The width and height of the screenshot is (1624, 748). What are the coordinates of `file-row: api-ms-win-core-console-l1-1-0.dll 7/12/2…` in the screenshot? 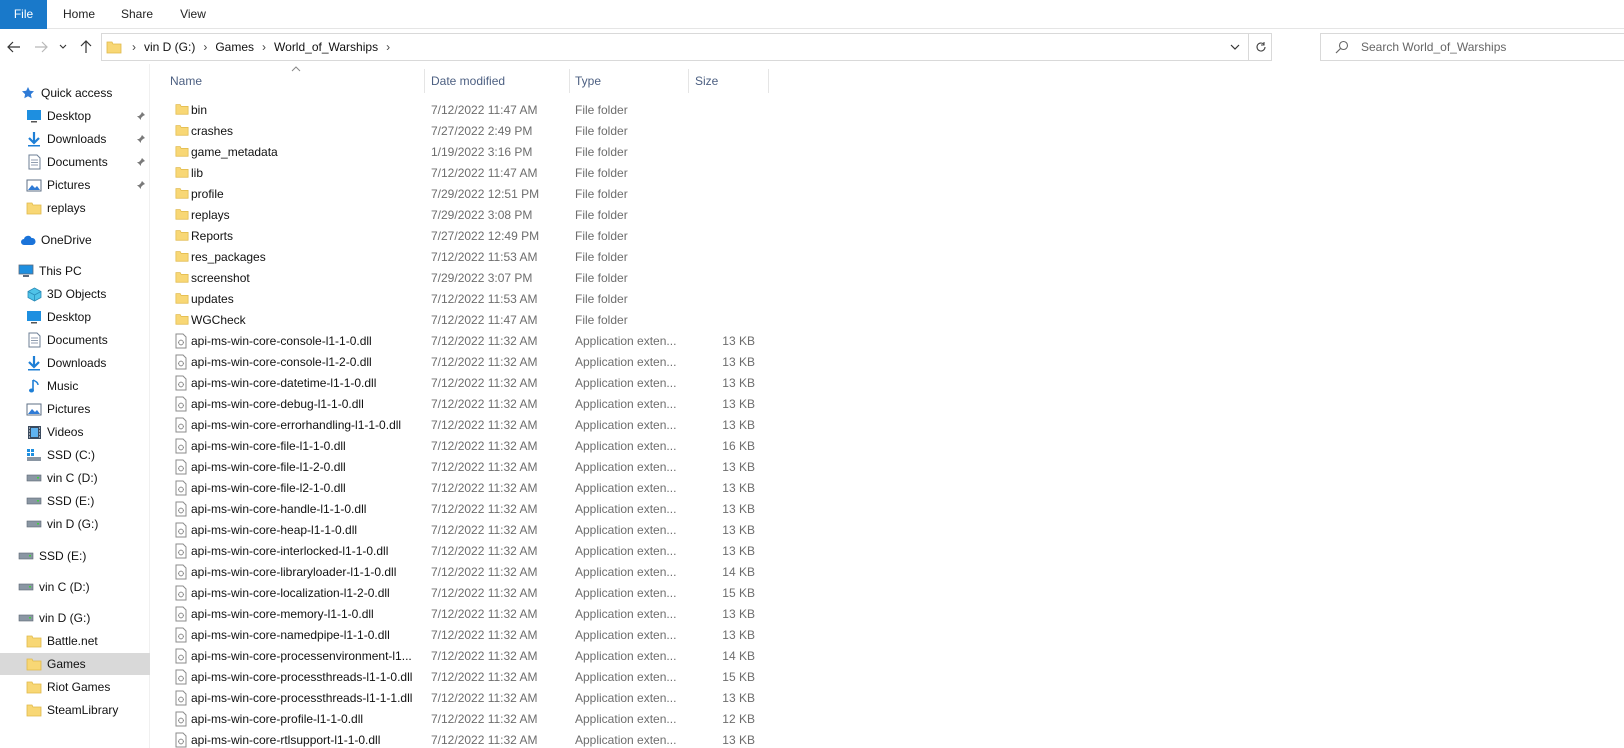 It's located at (472, 341).